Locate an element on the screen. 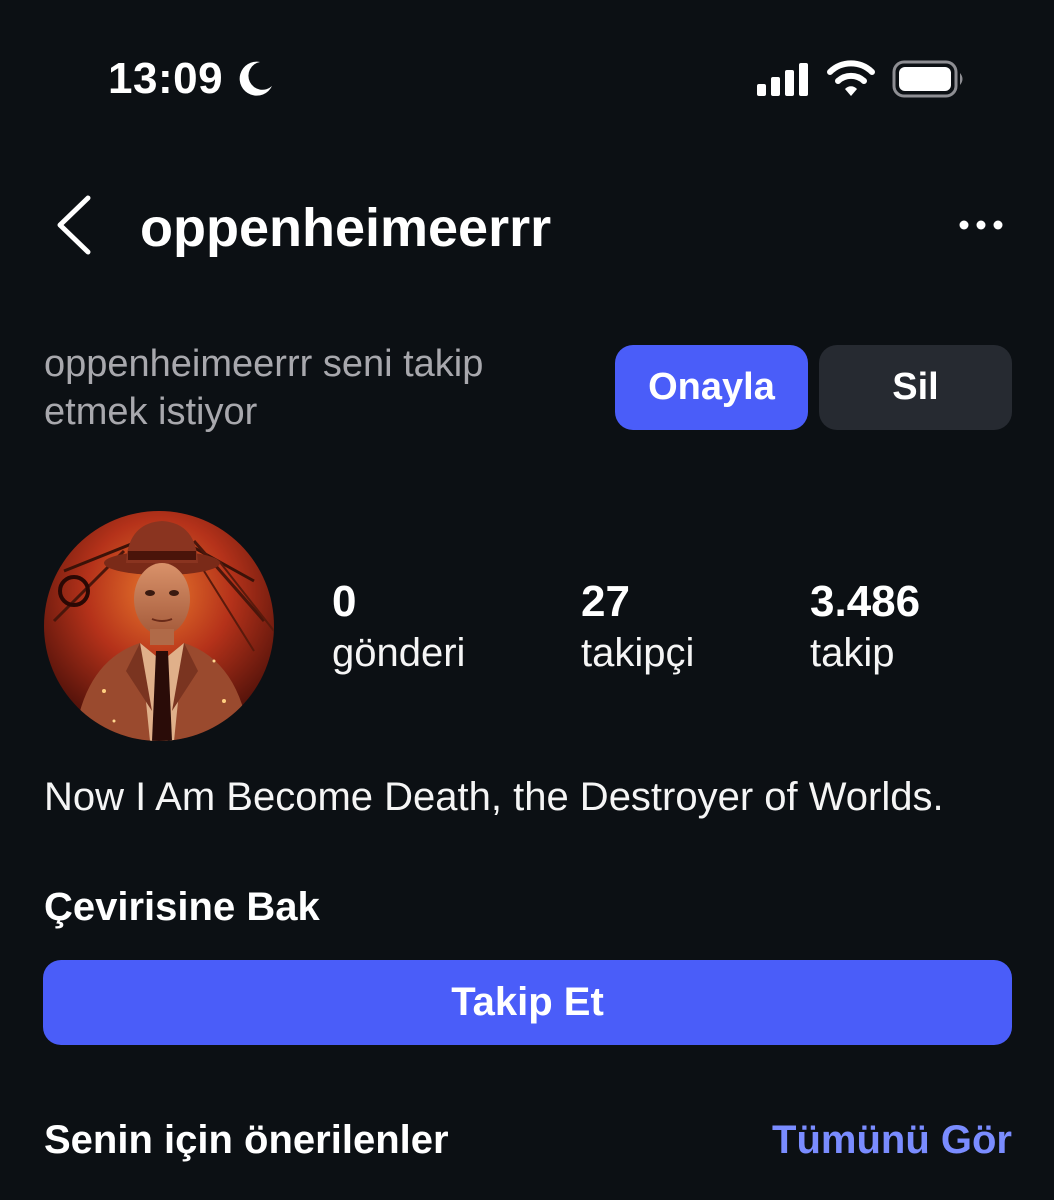  avatar is located at coordinates (159, 626).